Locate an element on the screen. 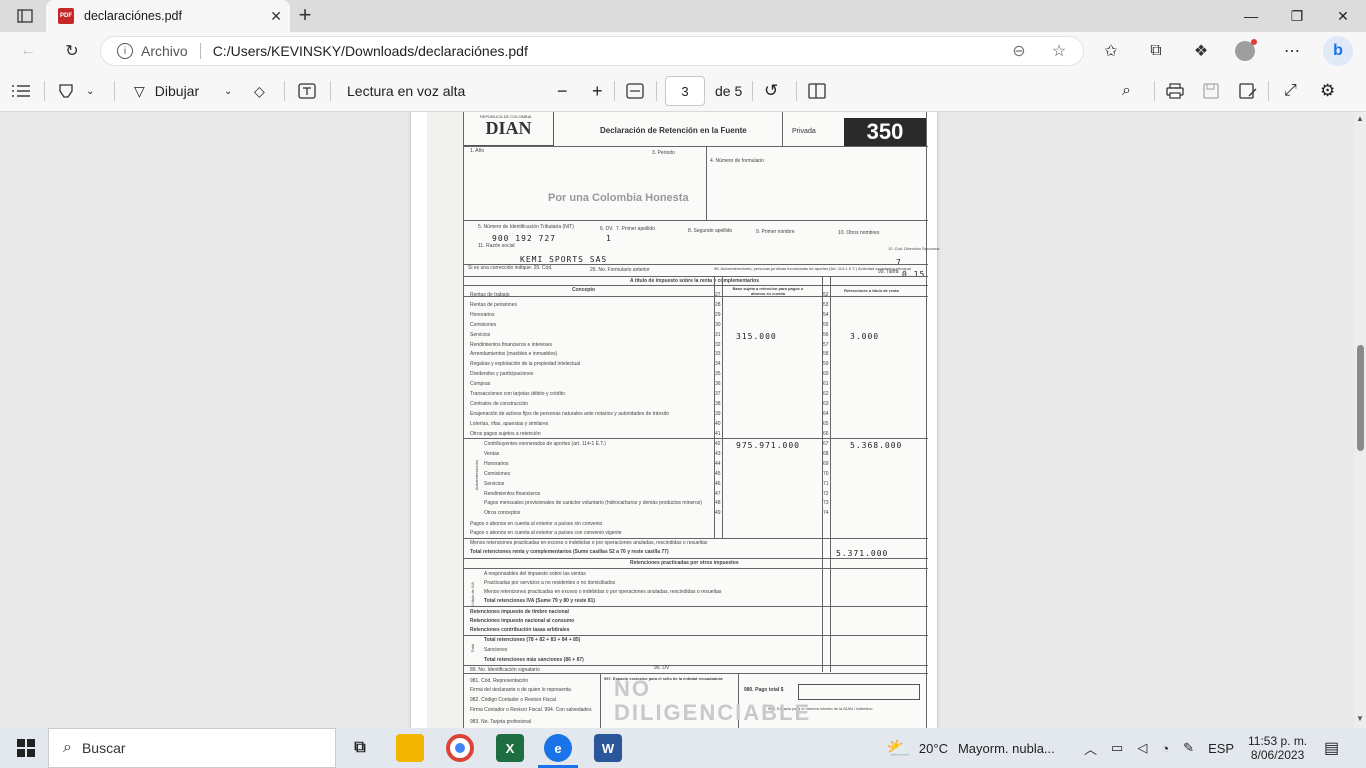  no-diligenciable-stamp: NO DILIGENCIABLE is located at coordinates (713, 700).